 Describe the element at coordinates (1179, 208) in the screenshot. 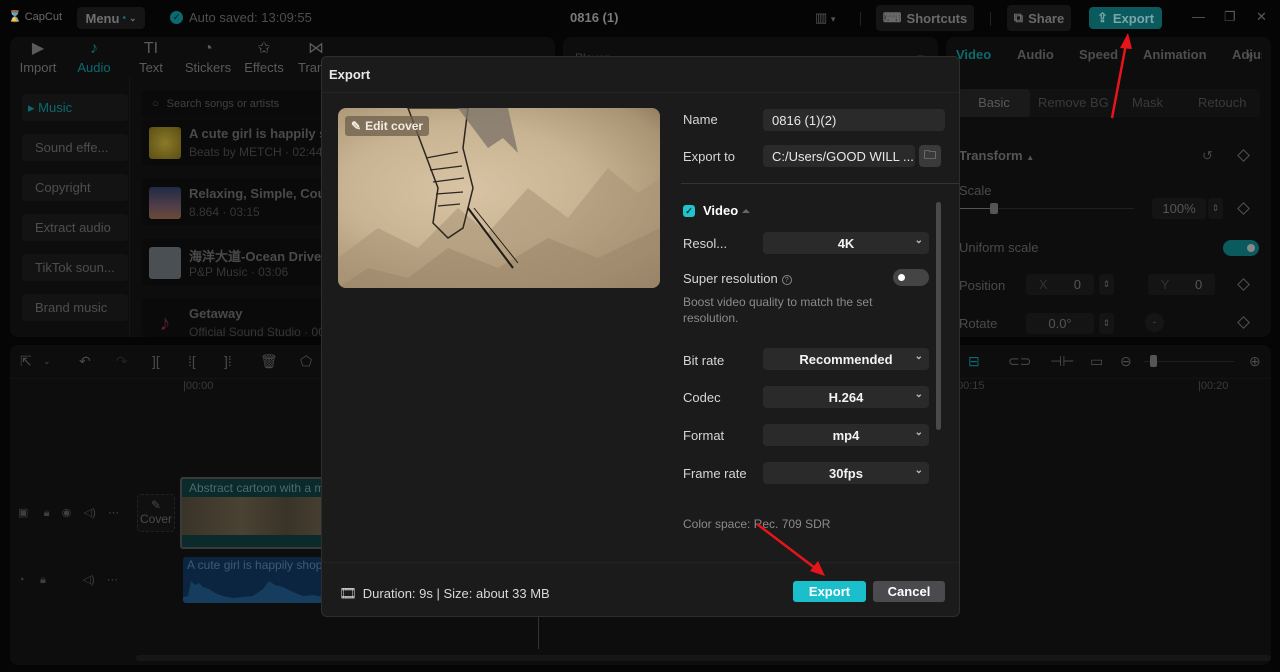

I see `scale-value-field: 100%` at that location.